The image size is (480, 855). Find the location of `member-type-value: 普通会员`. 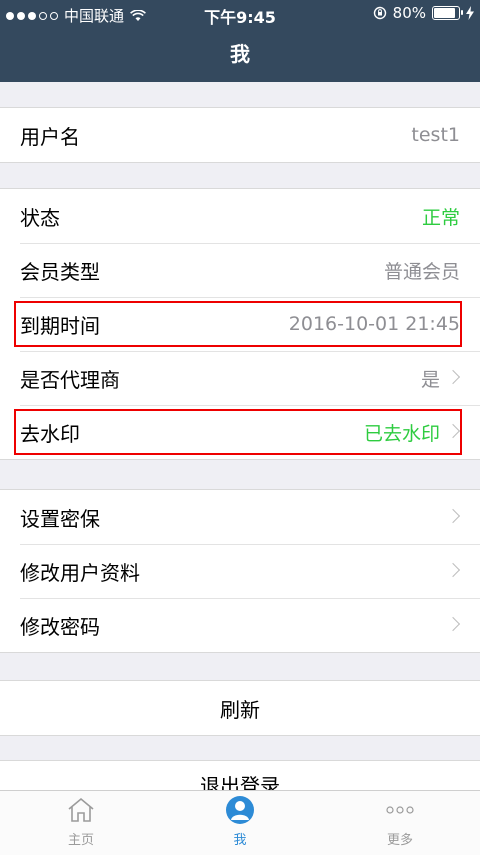

member-type-value: 普通会员 is located at coordinates (421, 271).